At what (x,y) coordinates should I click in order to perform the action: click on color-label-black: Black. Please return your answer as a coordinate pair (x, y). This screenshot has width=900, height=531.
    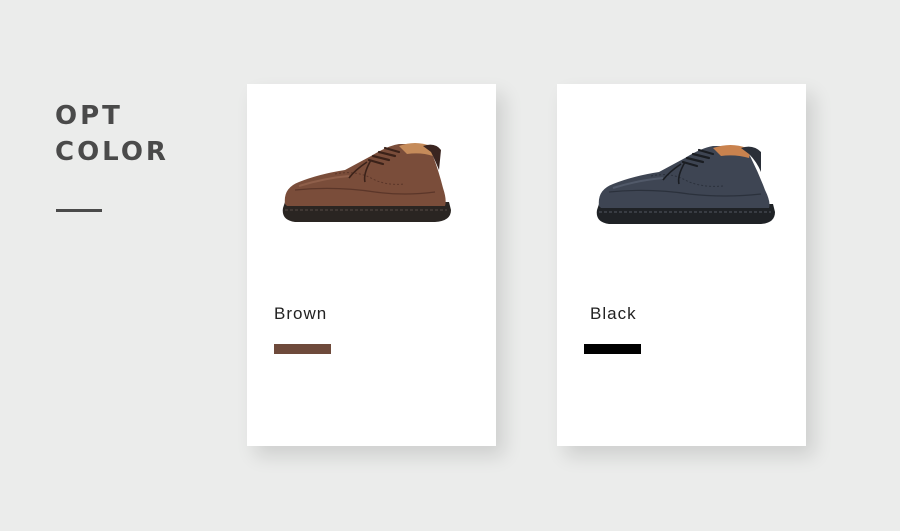
    Looking at the image, I should click on (613, 313).